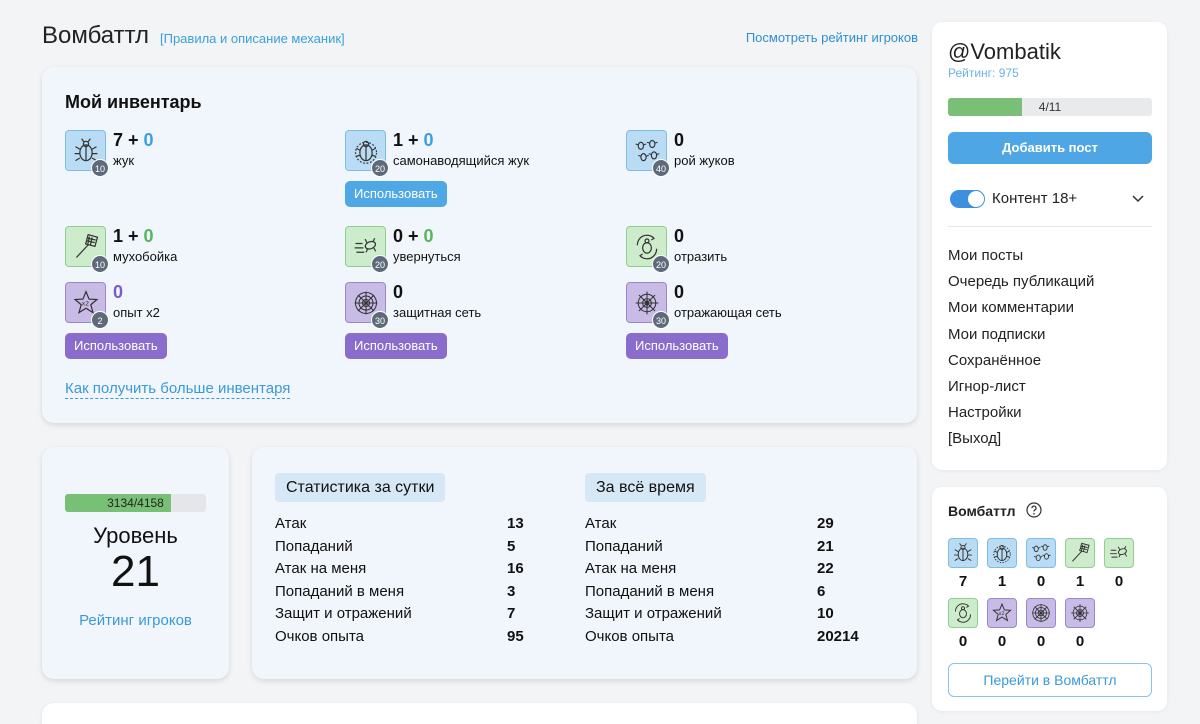  I want to click on players-rating-link: Посмотреть рейтинг игроков, so click(832, 37).